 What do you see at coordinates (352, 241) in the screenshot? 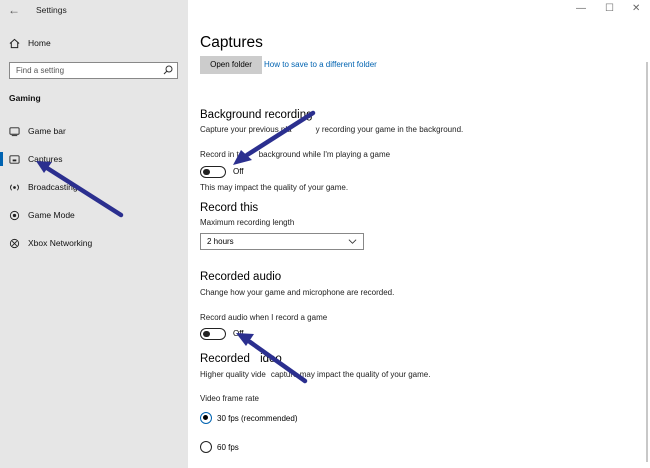
I see `chevron-down-icon` at bounding box center [352, 241].